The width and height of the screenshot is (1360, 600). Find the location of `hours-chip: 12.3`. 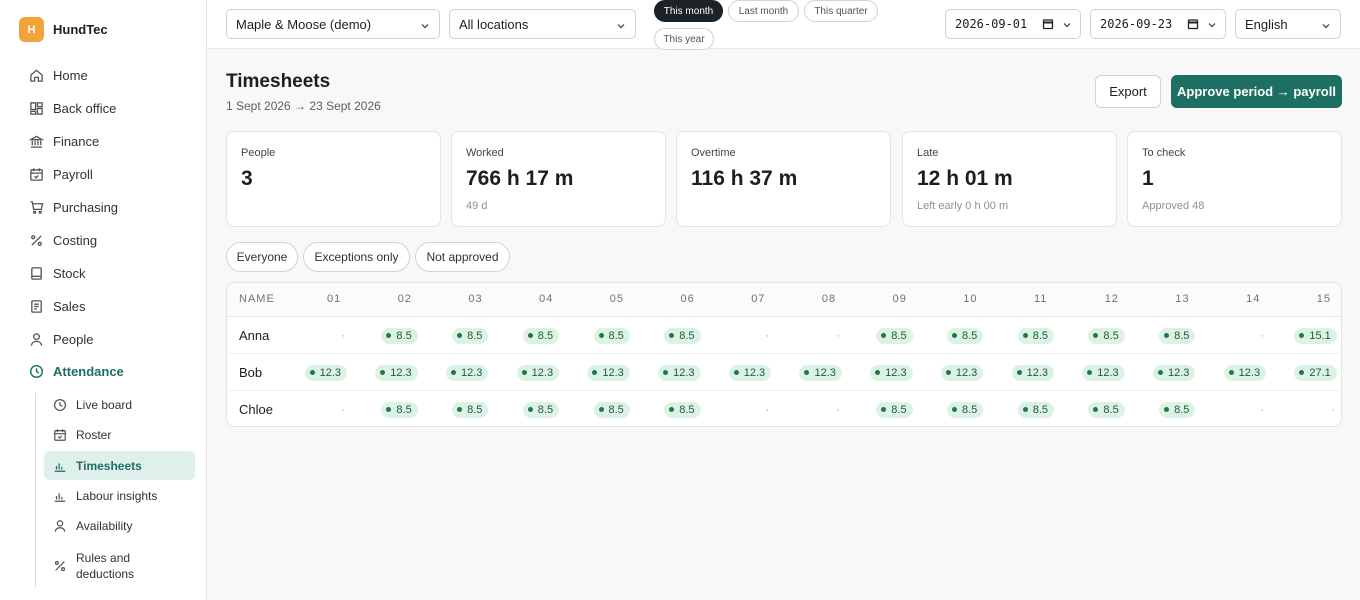

hours-chip: 12.3 is located at coordinates (1174, 372).